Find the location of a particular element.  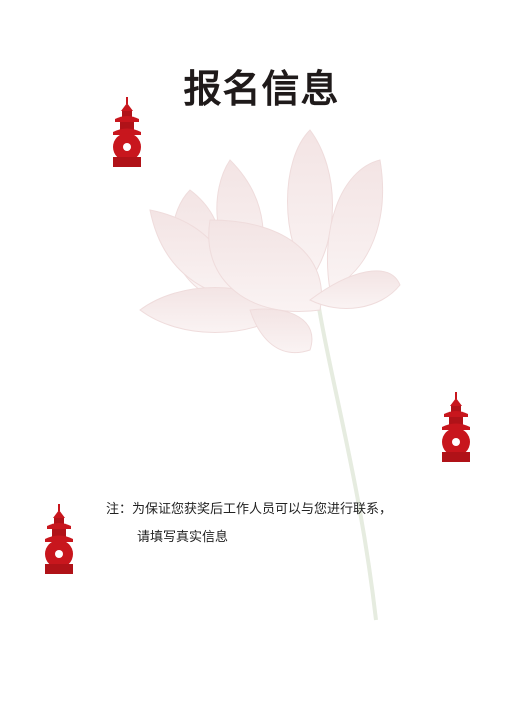

notice-line-1: 注：为保证您获奖后工作人员可以与您进行联系， is located at coordinates (249, 509).